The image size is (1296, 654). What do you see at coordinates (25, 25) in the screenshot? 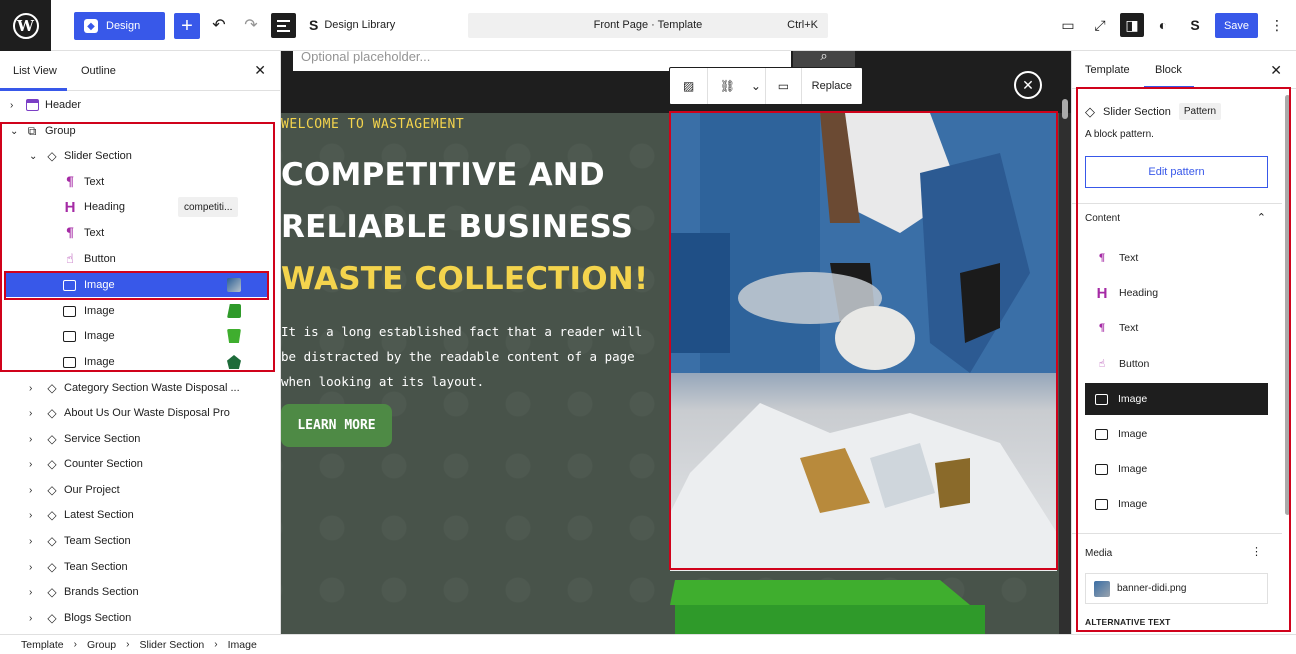
I see `wordpress-logo: W` at bounding box center [25, 25].